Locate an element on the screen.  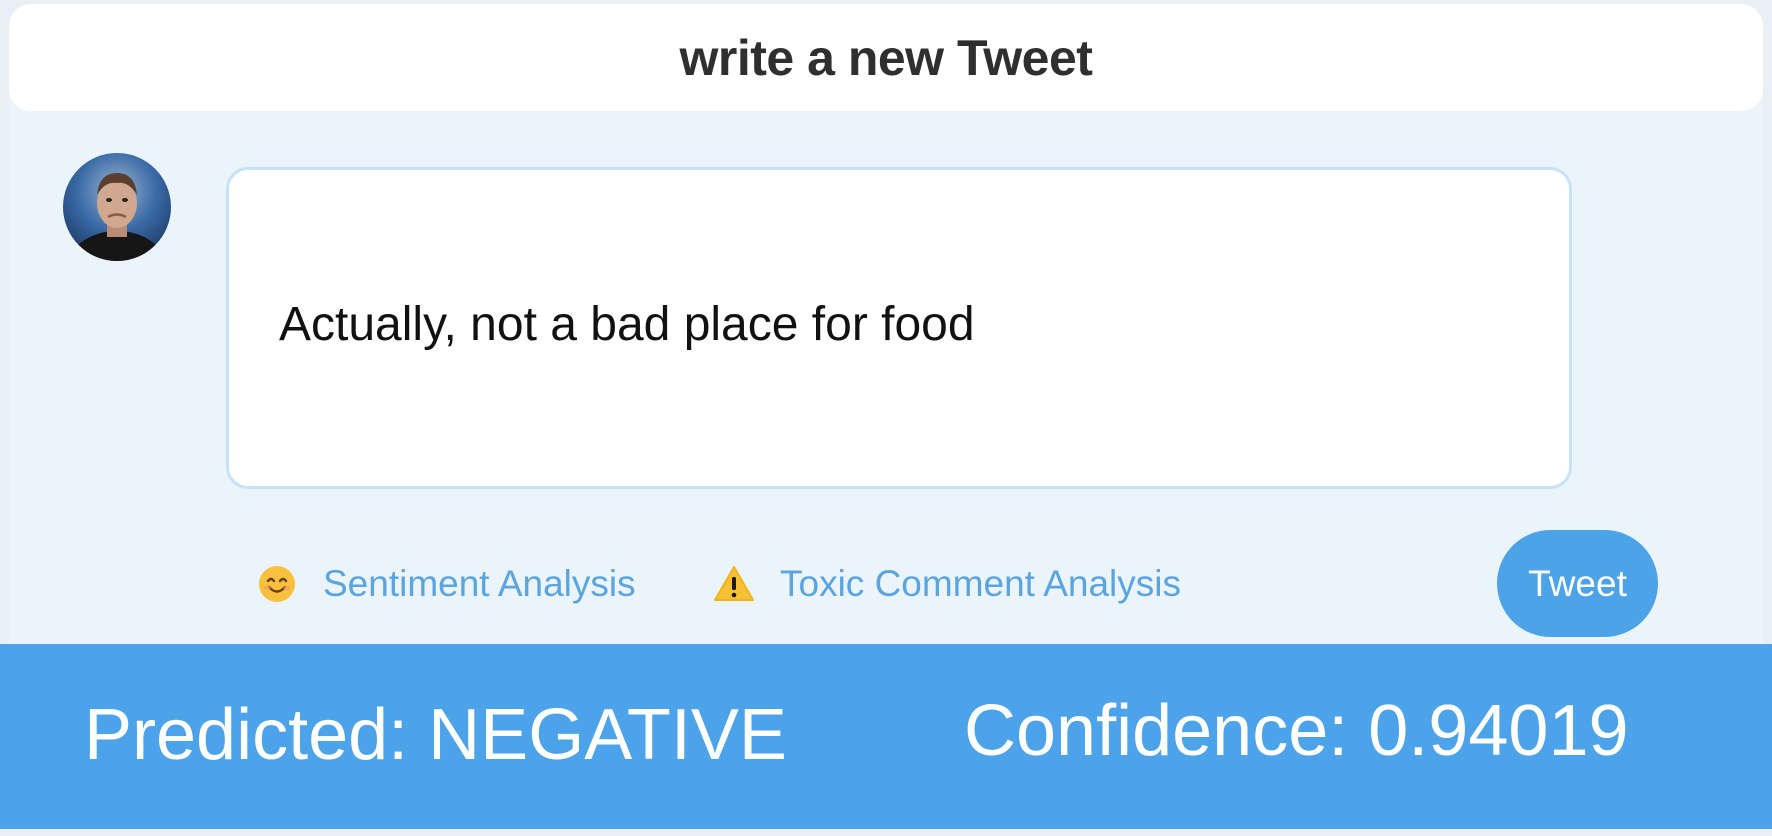
composer-header: write a new Tweet is located at coordinates (886, 57).